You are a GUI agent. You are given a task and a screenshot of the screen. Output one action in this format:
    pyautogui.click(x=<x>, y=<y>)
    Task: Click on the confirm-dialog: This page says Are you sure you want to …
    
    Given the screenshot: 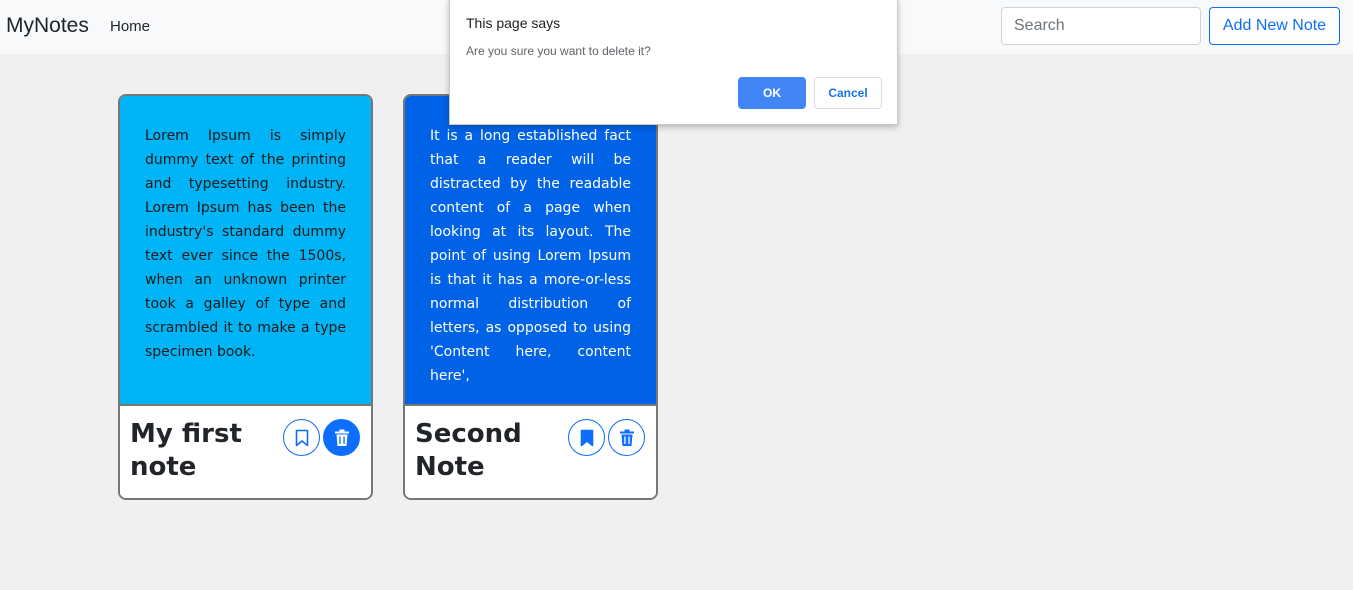 What is the action you would take?
    pyautogui.click(x=673, y=62)
    